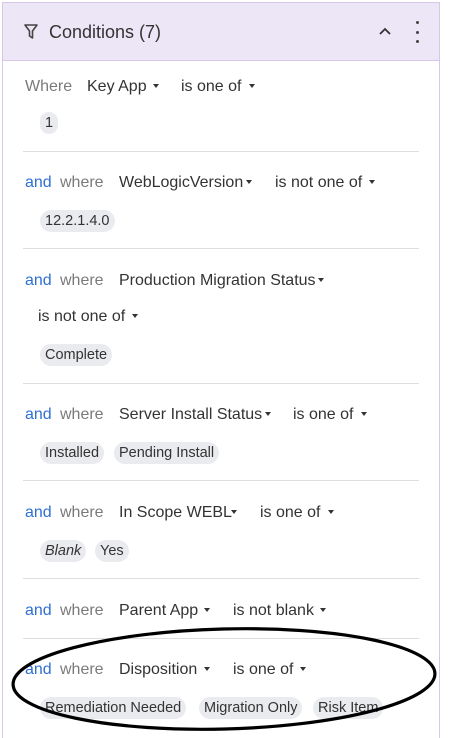  Describe the element at coordinates (77, 221) in the screenshot. I see `value-chip: 12.2.1.4.0` at that location.